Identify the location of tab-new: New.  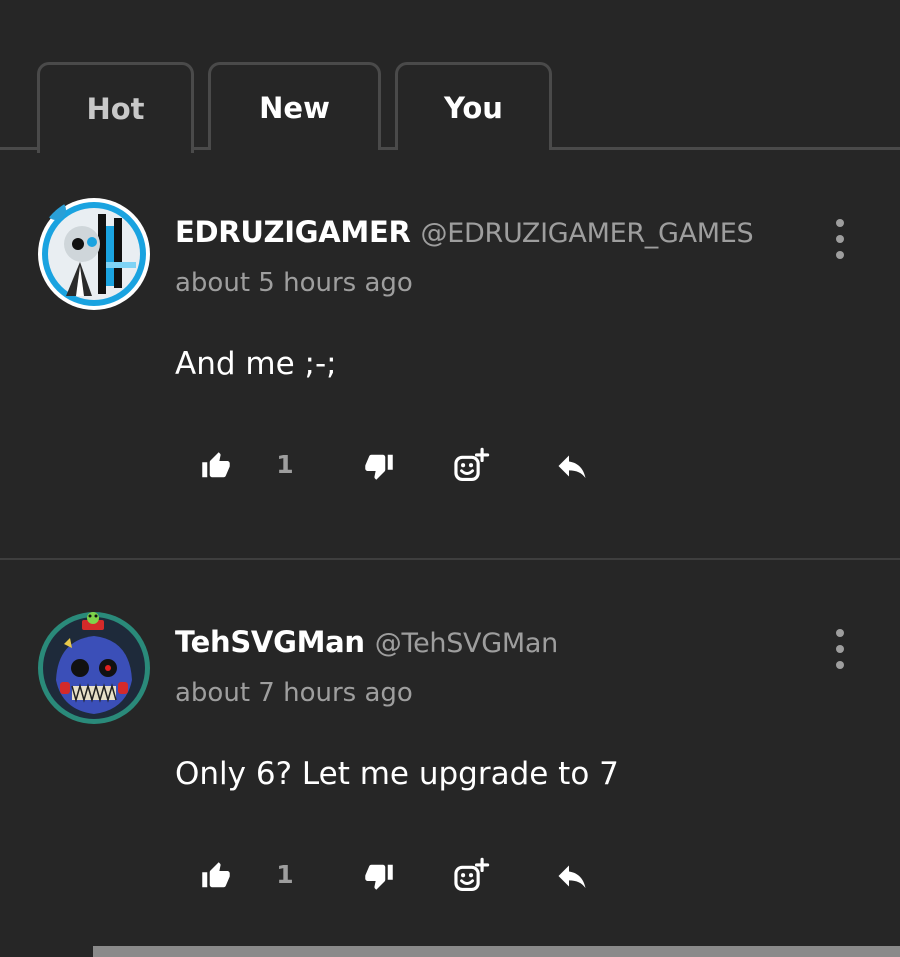
(294, 106).